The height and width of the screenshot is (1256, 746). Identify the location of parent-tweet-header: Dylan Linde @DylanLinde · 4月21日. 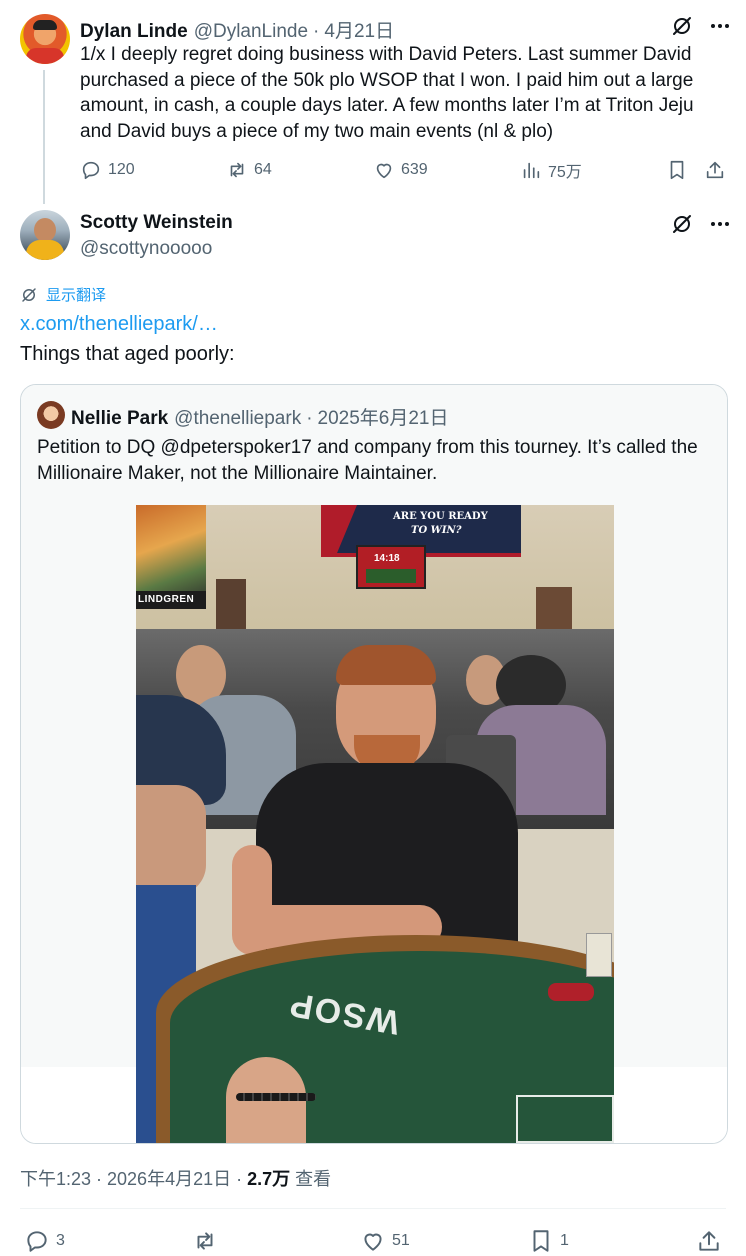
(237, 29).